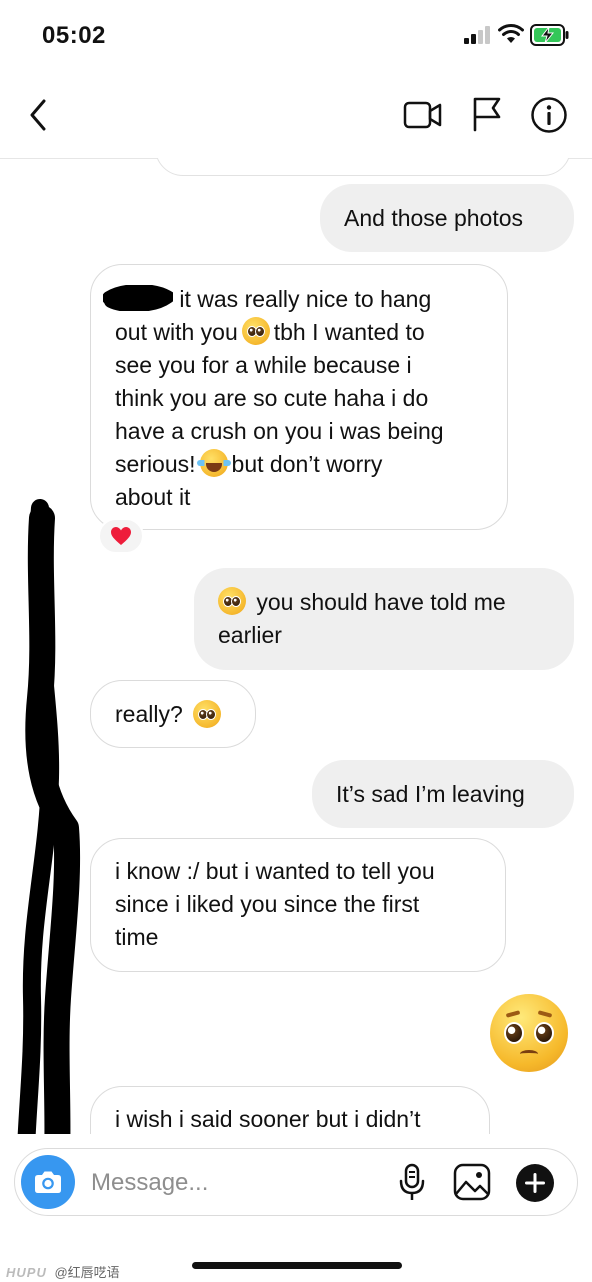  Describe the element at coordinates (477, 35) in the screenshot. I see `cellular-signal-icon` at that location.